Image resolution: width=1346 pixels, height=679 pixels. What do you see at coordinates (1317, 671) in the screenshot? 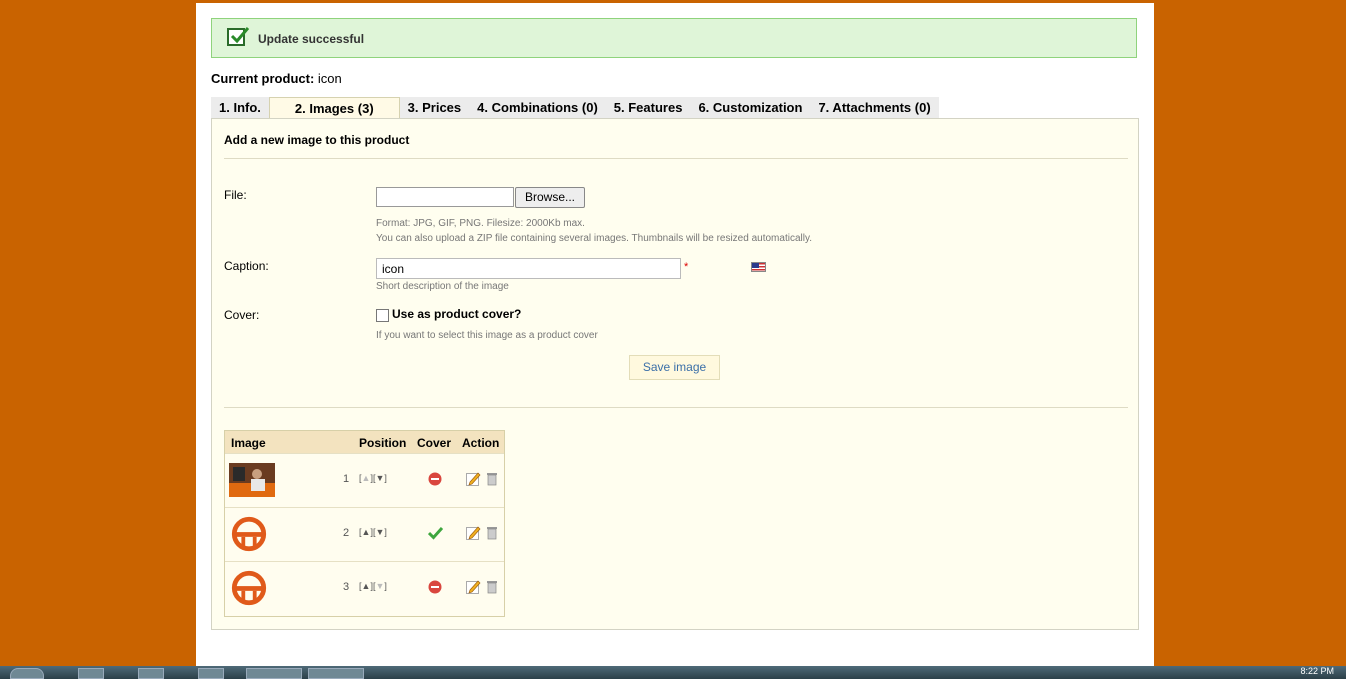
I see `taskbar-clock: 8:22 PM` at bounding box center [1317, 671].